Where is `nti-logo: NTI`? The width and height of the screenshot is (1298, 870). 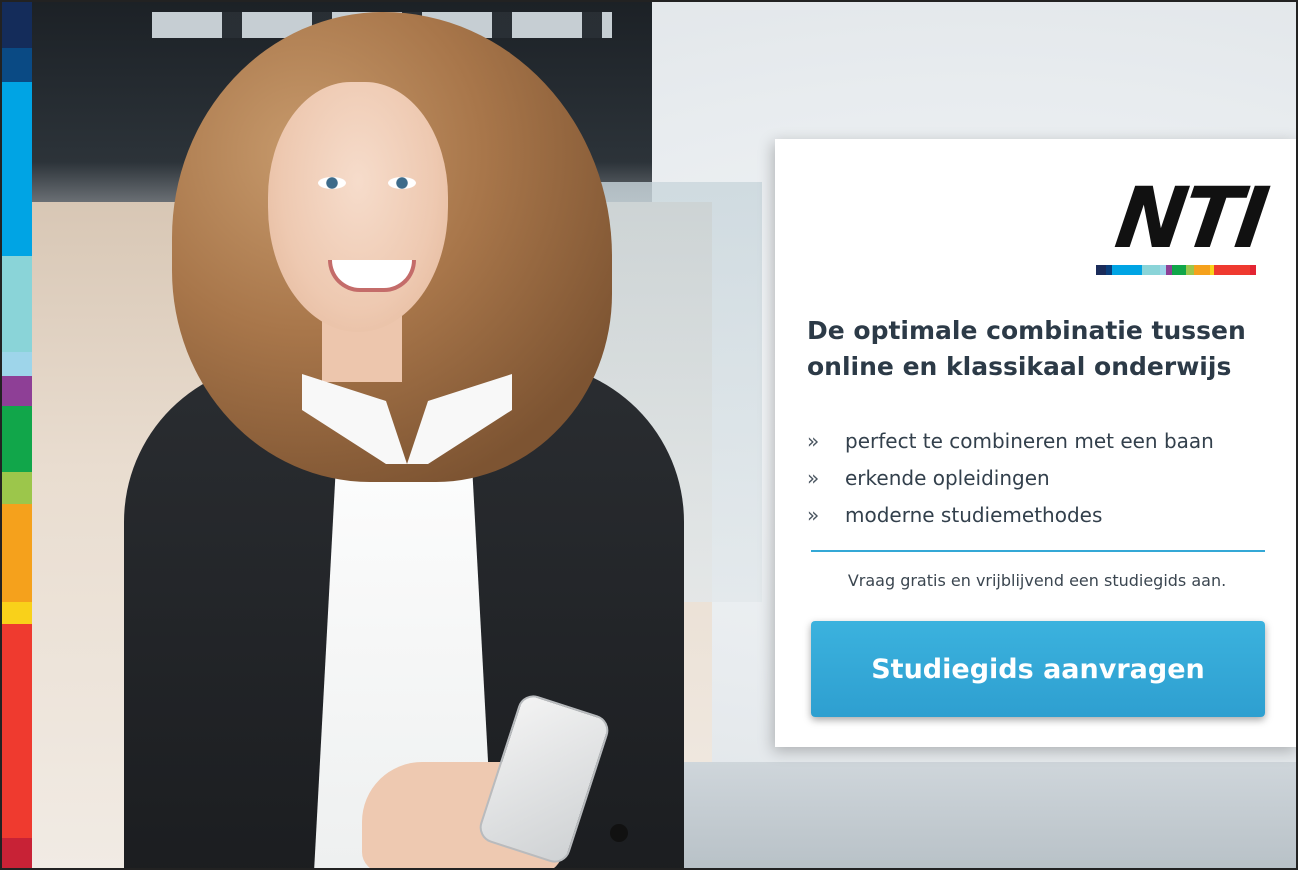
nti-logo: NTI is located at coordinates (1182, 227).